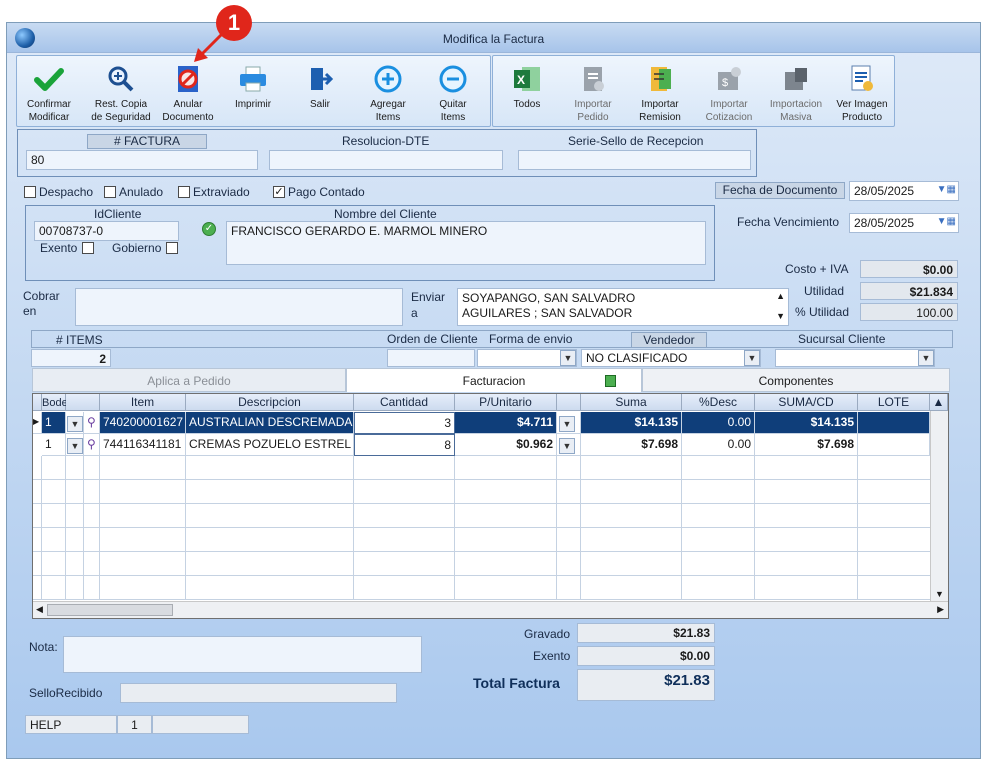 This screenshot has width=987, height=766. What do you see at coordinates (142, 160) in the screenshot?
I see `factura-number-field: 80` at bounding box center [142, 160].